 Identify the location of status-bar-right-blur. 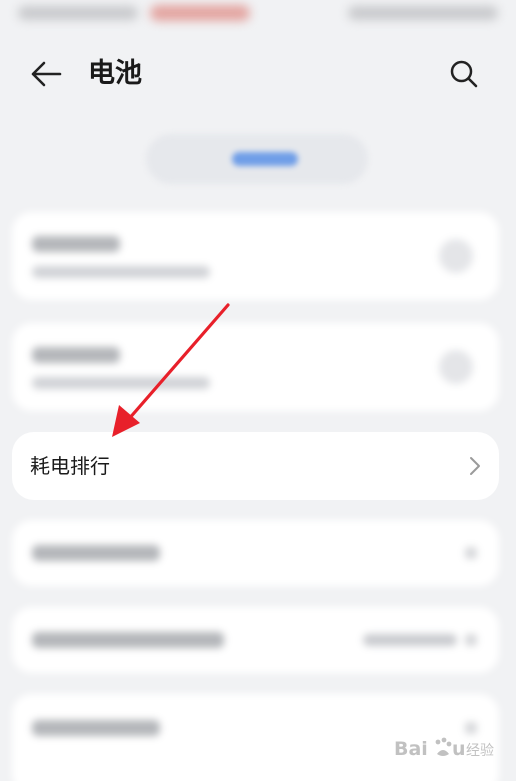
(423, 13).